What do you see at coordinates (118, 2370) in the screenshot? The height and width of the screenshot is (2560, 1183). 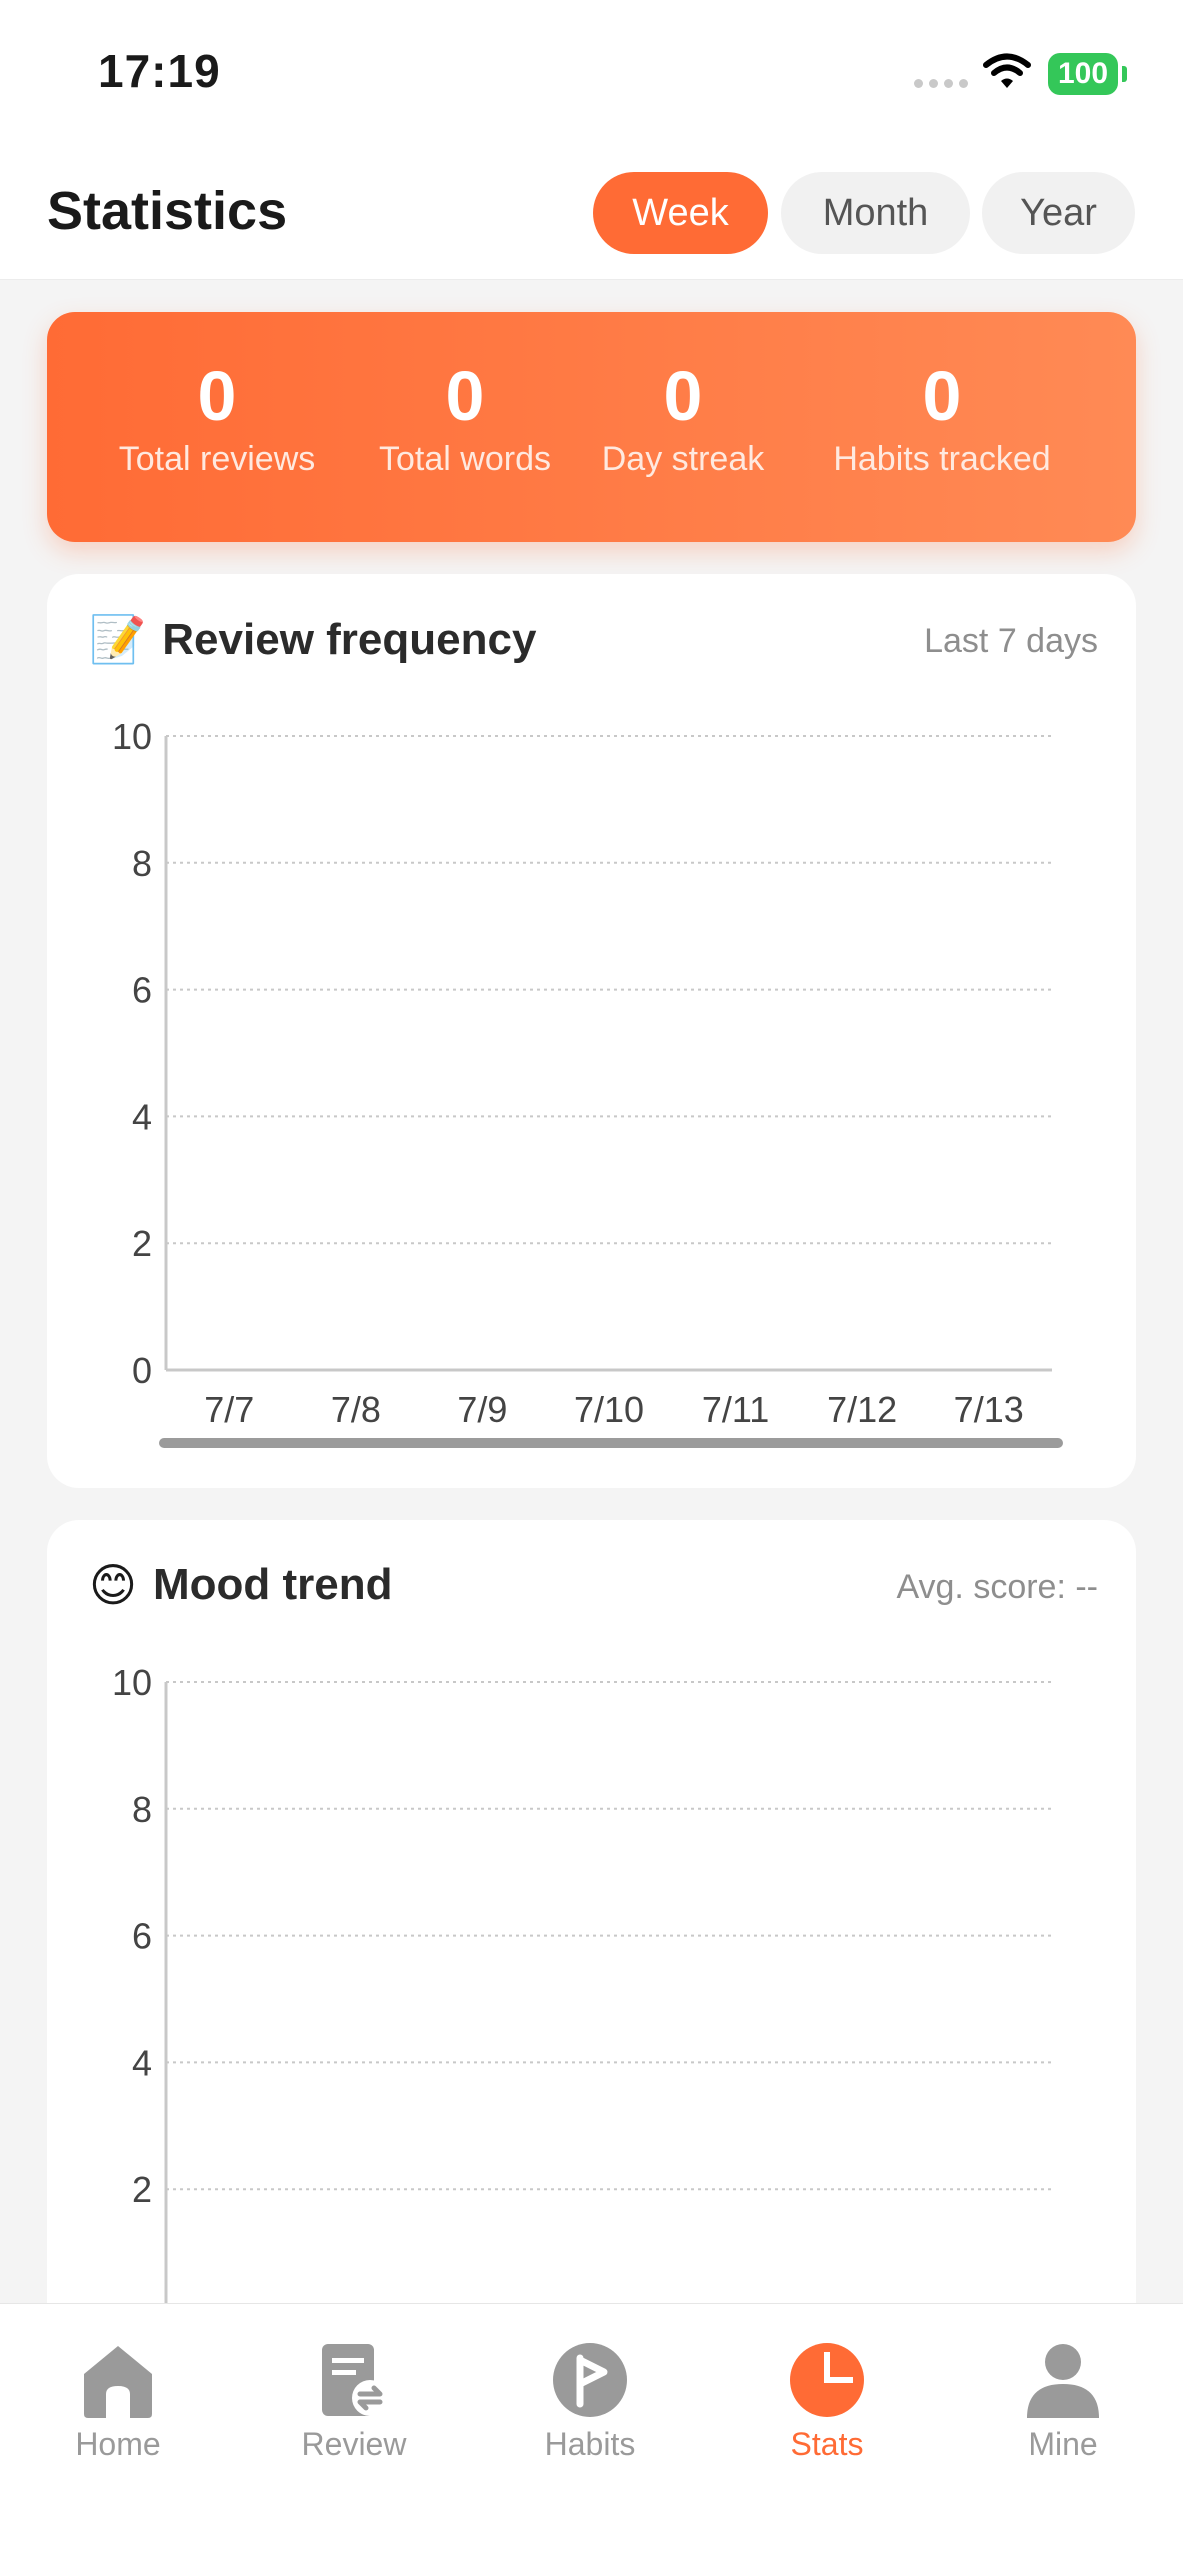 I see `home-icon` at bounding box center [118, 2370].